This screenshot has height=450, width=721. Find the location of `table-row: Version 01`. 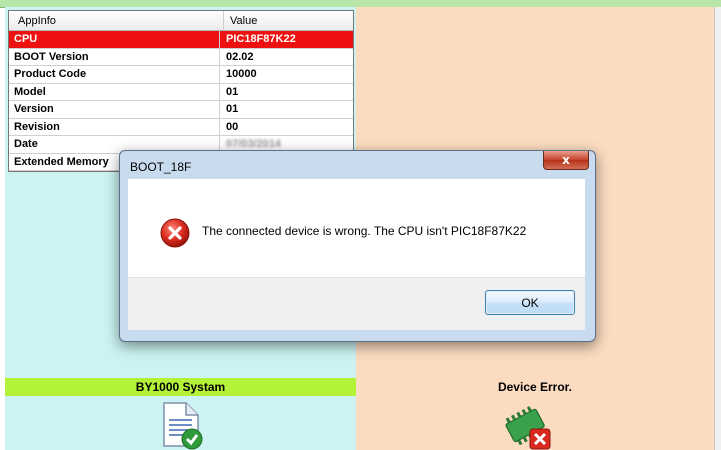

table-row: Version 01 is located at coordinates (181, 110).